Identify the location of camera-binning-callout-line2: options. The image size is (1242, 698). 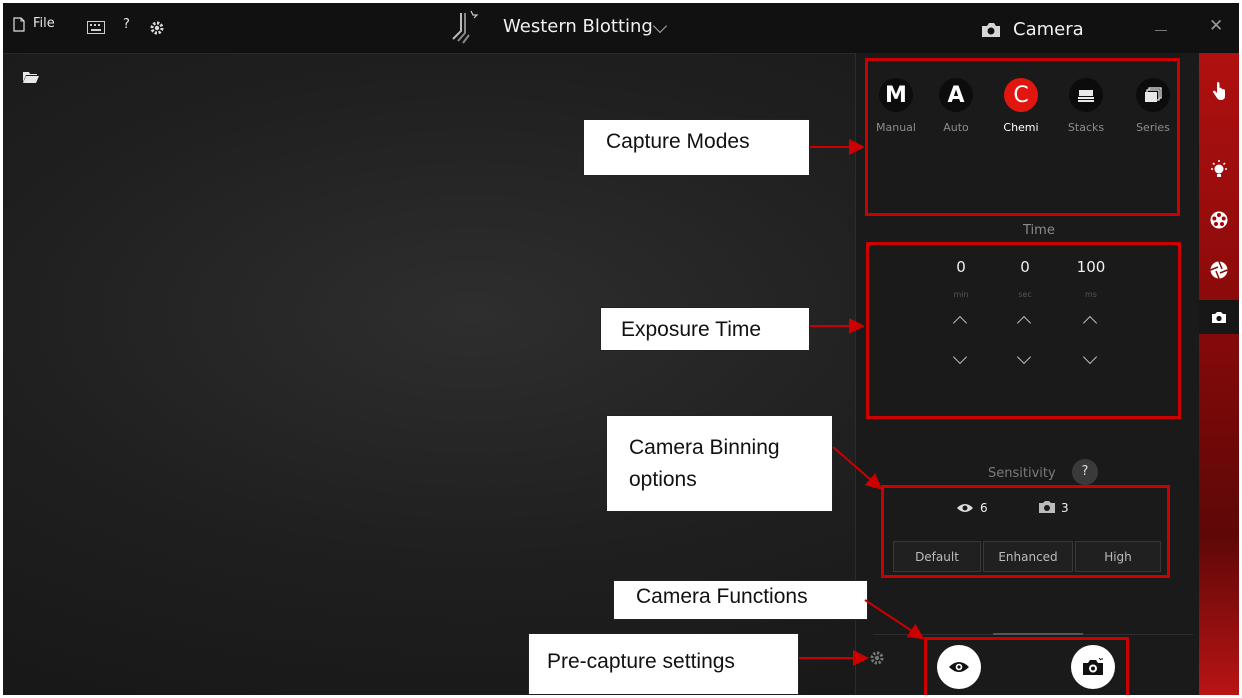
(663, 479).